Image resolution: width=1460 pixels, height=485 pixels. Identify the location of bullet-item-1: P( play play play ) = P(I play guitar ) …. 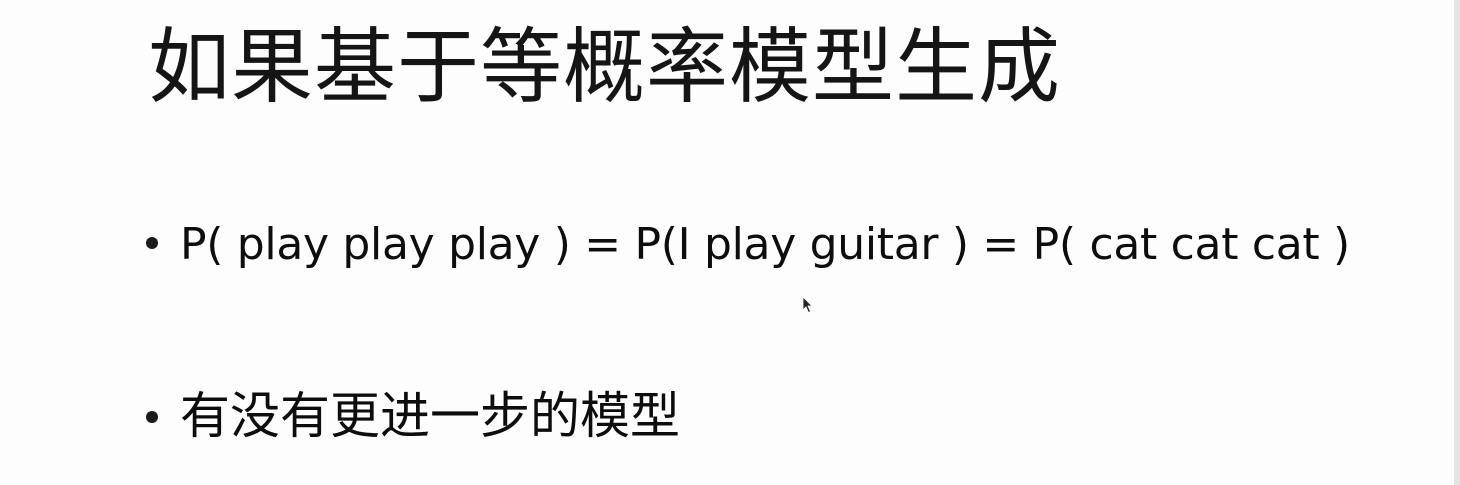
(748, 245).